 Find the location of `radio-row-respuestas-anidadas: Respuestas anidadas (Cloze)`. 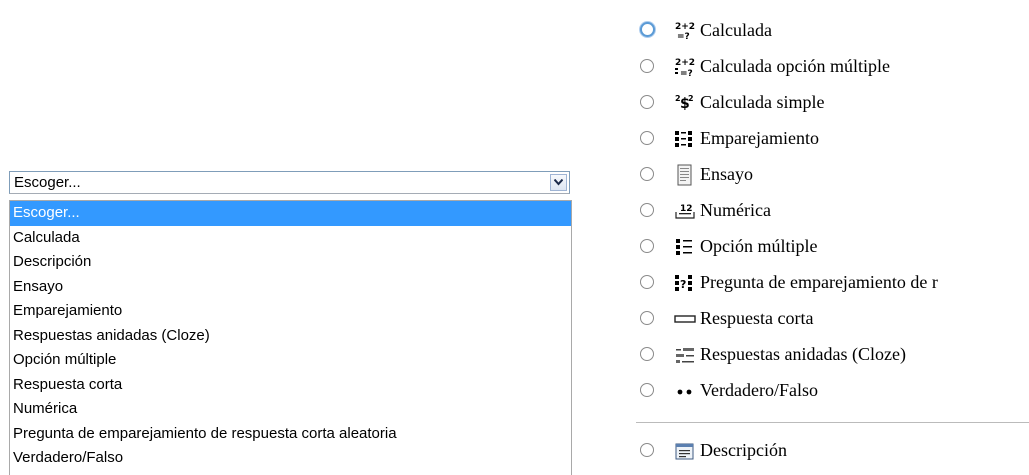

radio-row-respuestas-anidadas: Respuestas anidadas (Cloze) is located at coordinates (832, 356).